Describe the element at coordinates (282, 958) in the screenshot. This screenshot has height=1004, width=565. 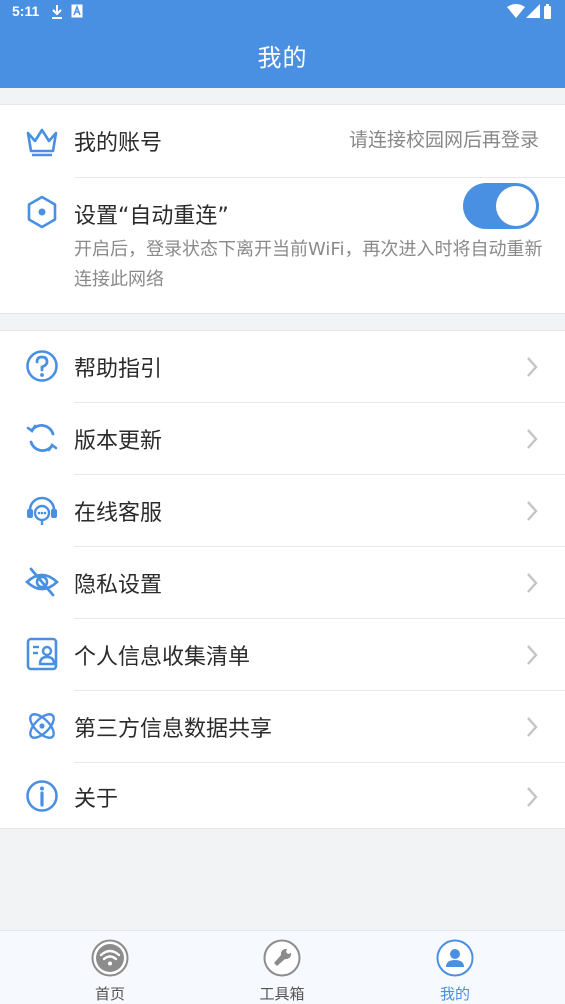
I see `wrench-icon` at that location.